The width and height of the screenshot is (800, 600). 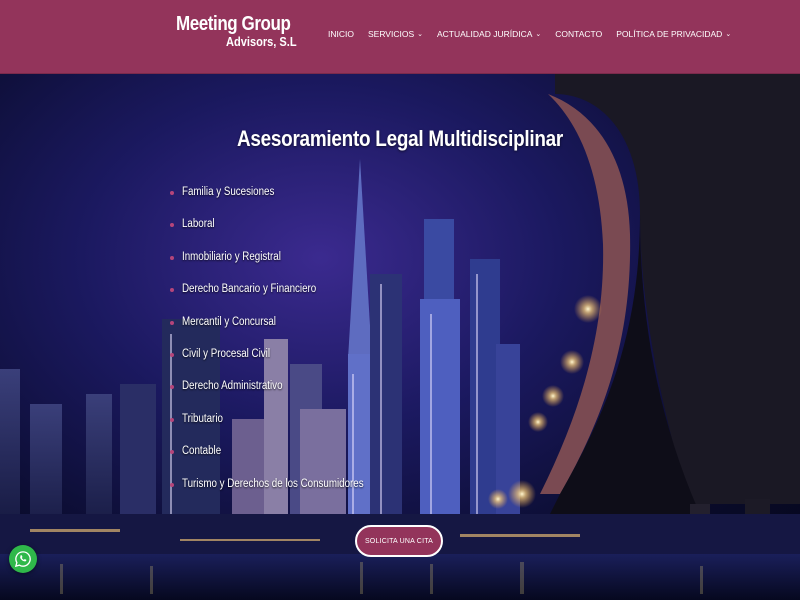 I want to click on service-label: Contable, so click(x=202, y=451).